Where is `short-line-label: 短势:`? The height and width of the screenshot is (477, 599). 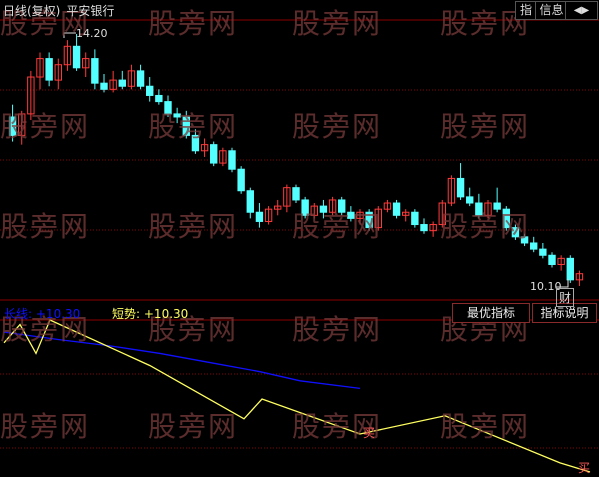 short-line-label: 短势: is located at coordinates (126, 314).